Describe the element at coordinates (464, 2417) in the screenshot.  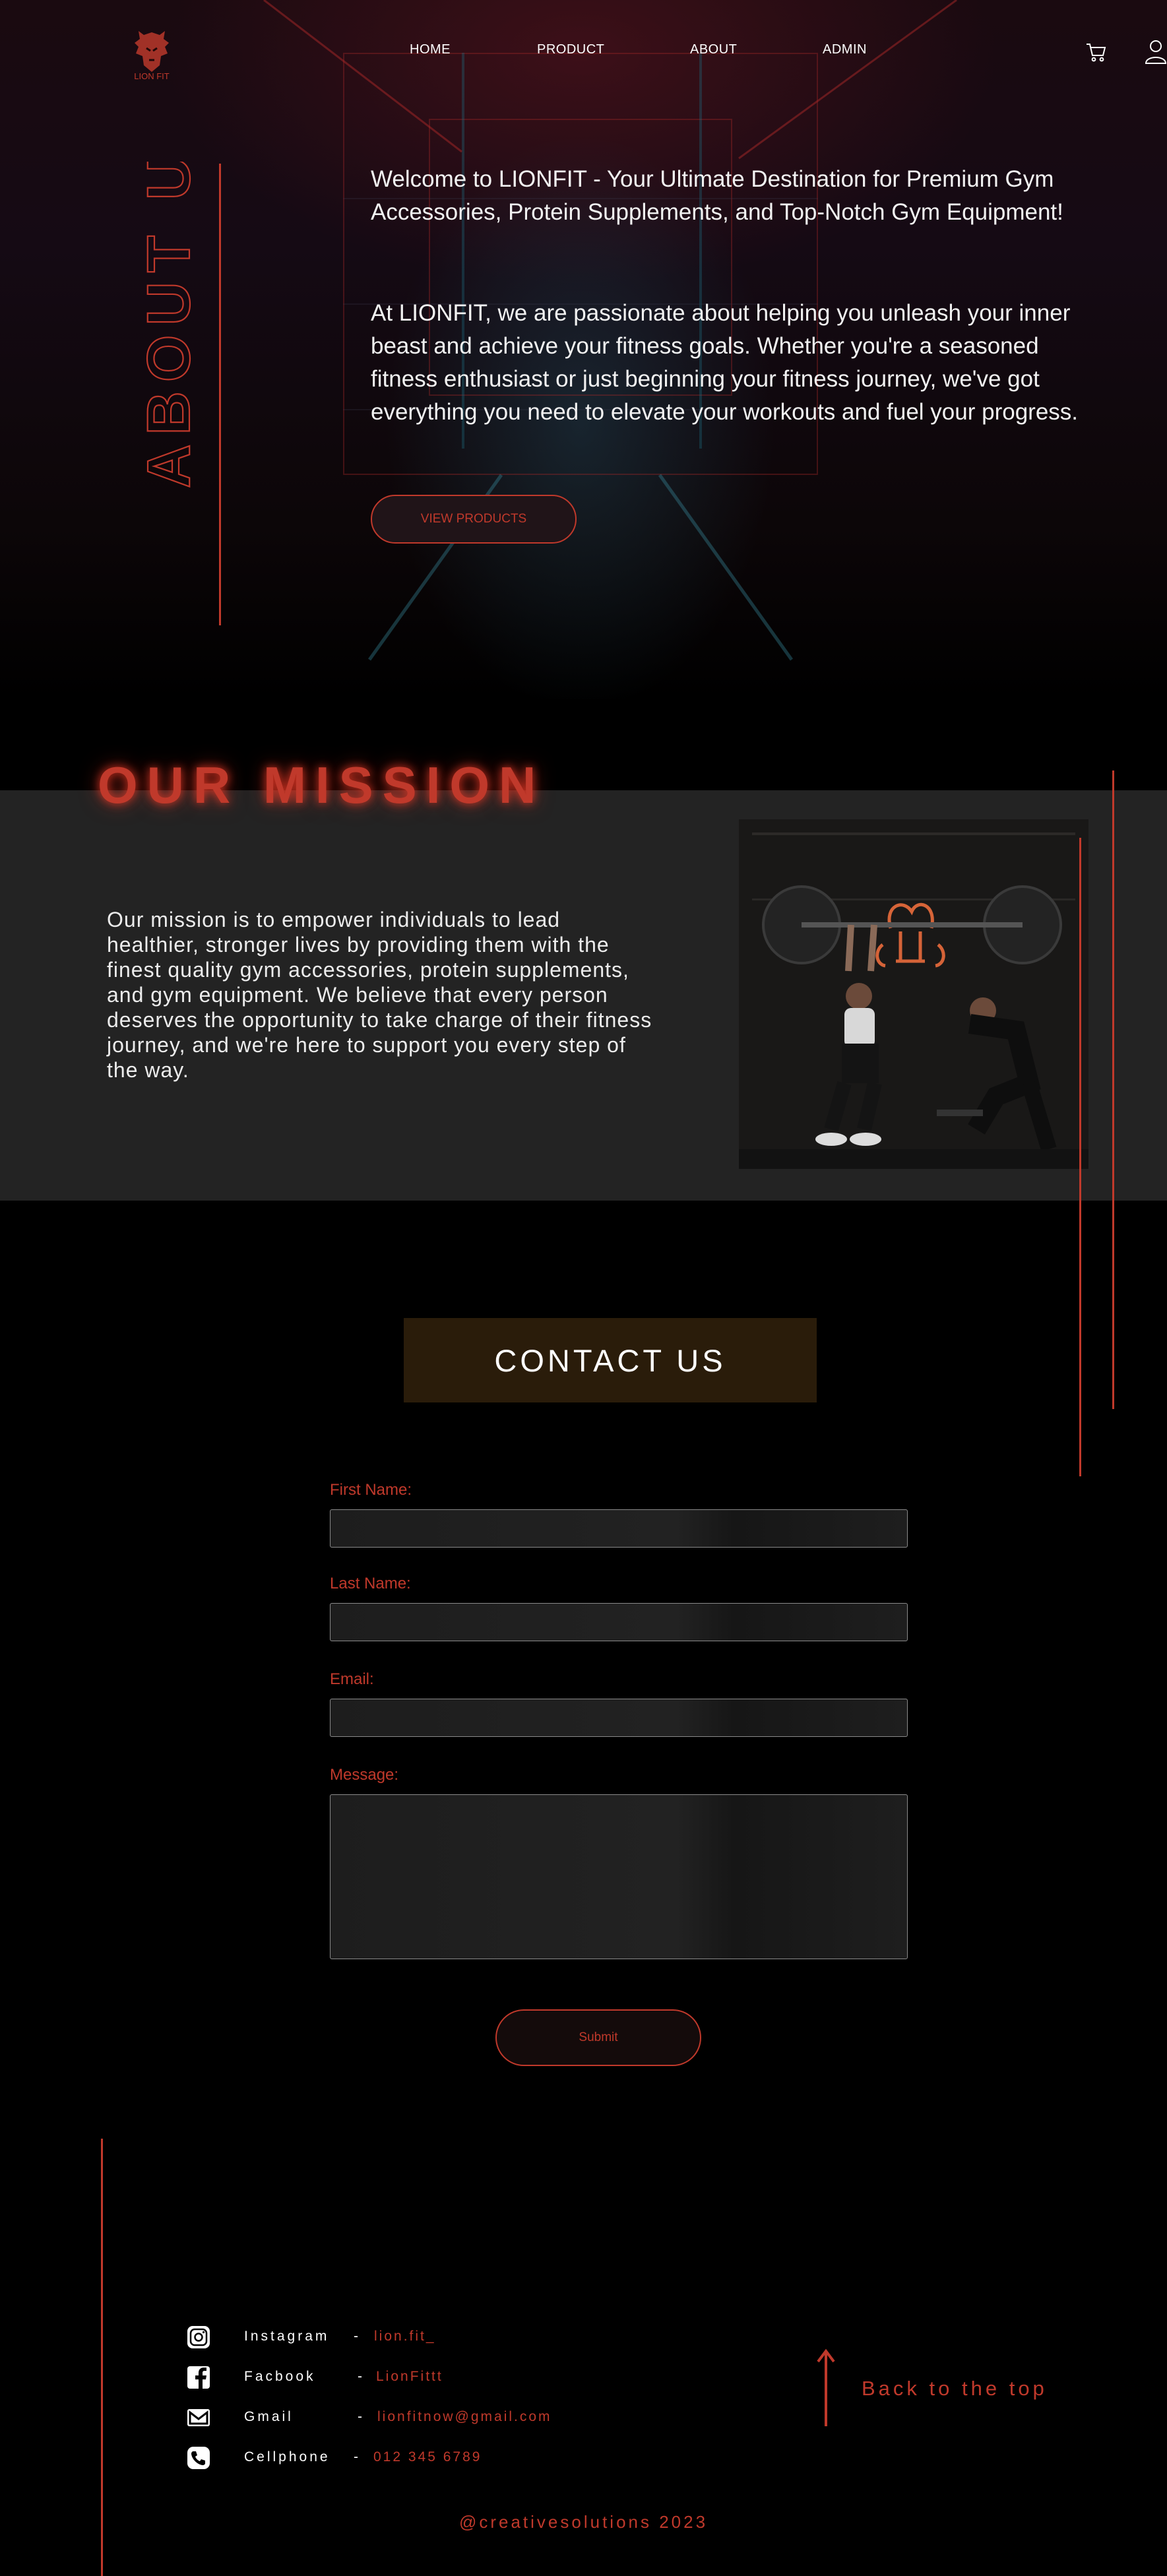
I see `gmail-link: lionfitnow@gmail.com` at that location.